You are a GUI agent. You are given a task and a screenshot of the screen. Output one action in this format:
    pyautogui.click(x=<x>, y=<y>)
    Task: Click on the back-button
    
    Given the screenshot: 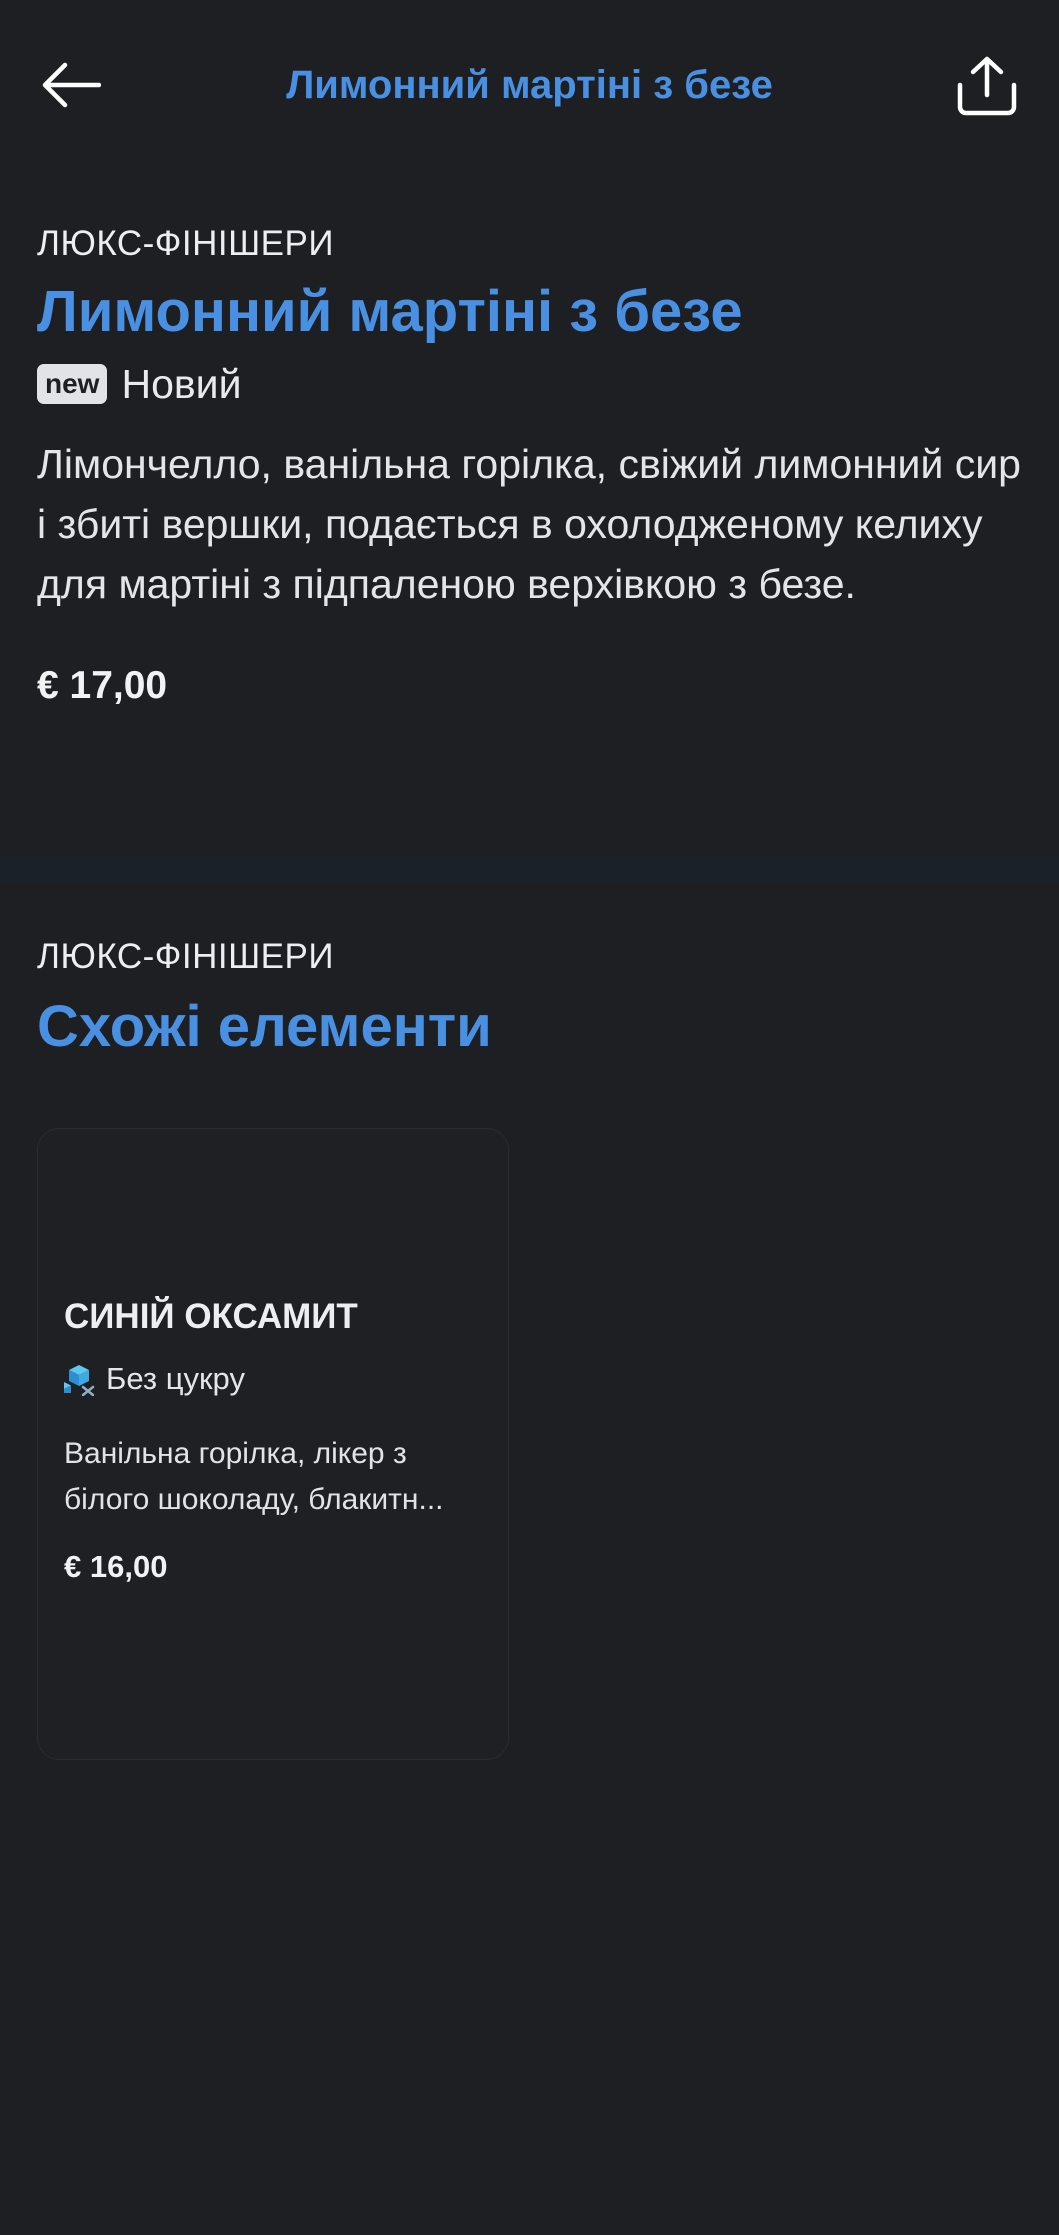 What is the action you would take?
    pyautogui.click(x=71, y=85)
    